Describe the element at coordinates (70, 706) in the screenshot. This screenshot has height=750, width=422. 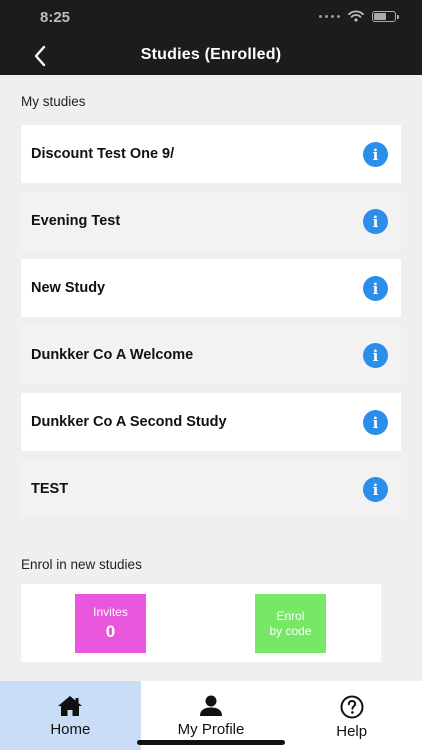
I see `home-icon` at that location.